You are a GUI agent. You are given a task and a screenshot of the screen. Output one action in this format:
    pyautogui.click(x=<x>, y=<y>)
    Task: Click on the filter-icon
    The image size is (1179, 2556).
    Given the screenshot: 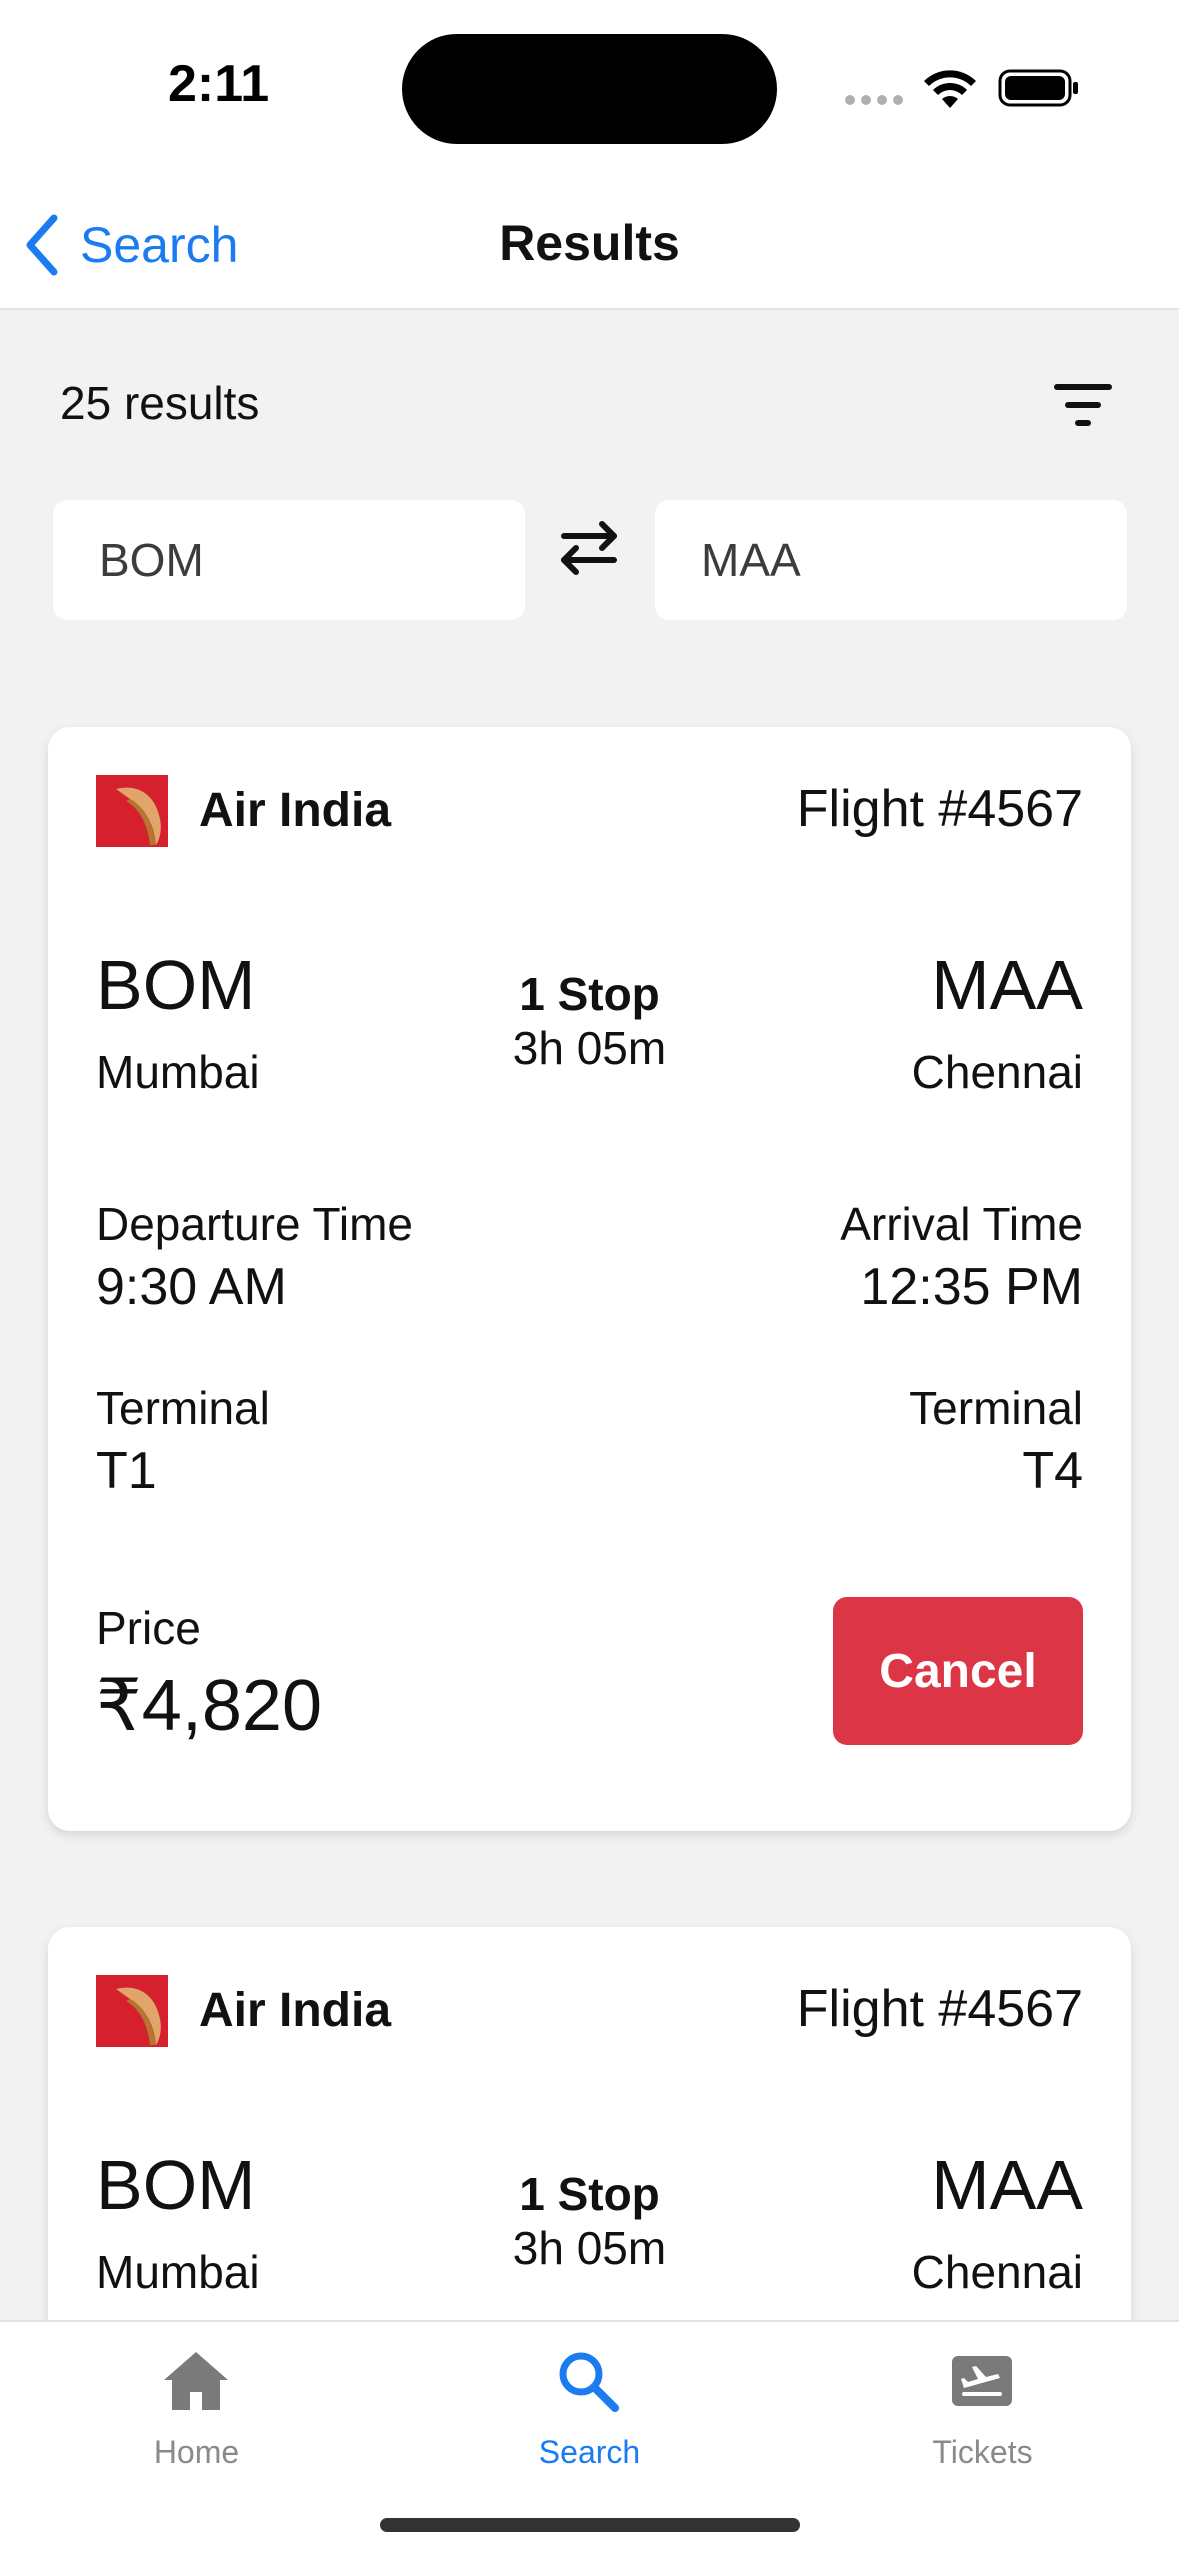 What is the action you would take?
    pyautogui.click(x=1083, y=405)
    